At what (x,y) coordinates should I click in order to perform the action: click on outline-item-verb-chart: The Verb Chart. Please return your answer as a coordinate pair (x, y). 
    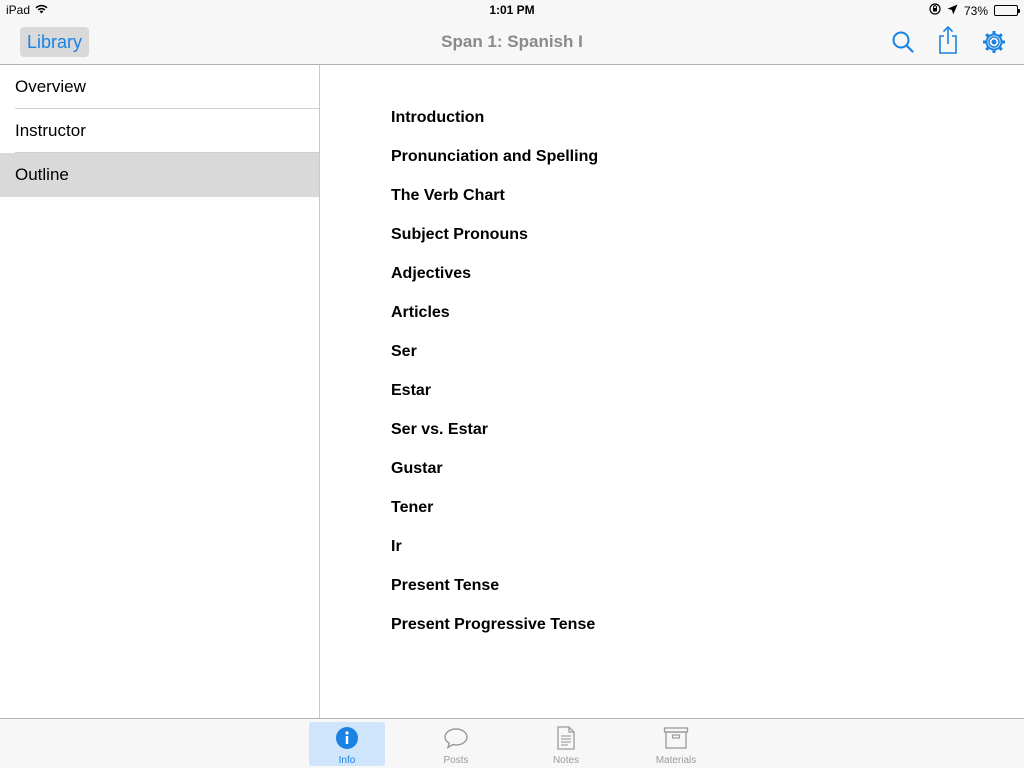
    Looking at the image, I should click on (494, 205).